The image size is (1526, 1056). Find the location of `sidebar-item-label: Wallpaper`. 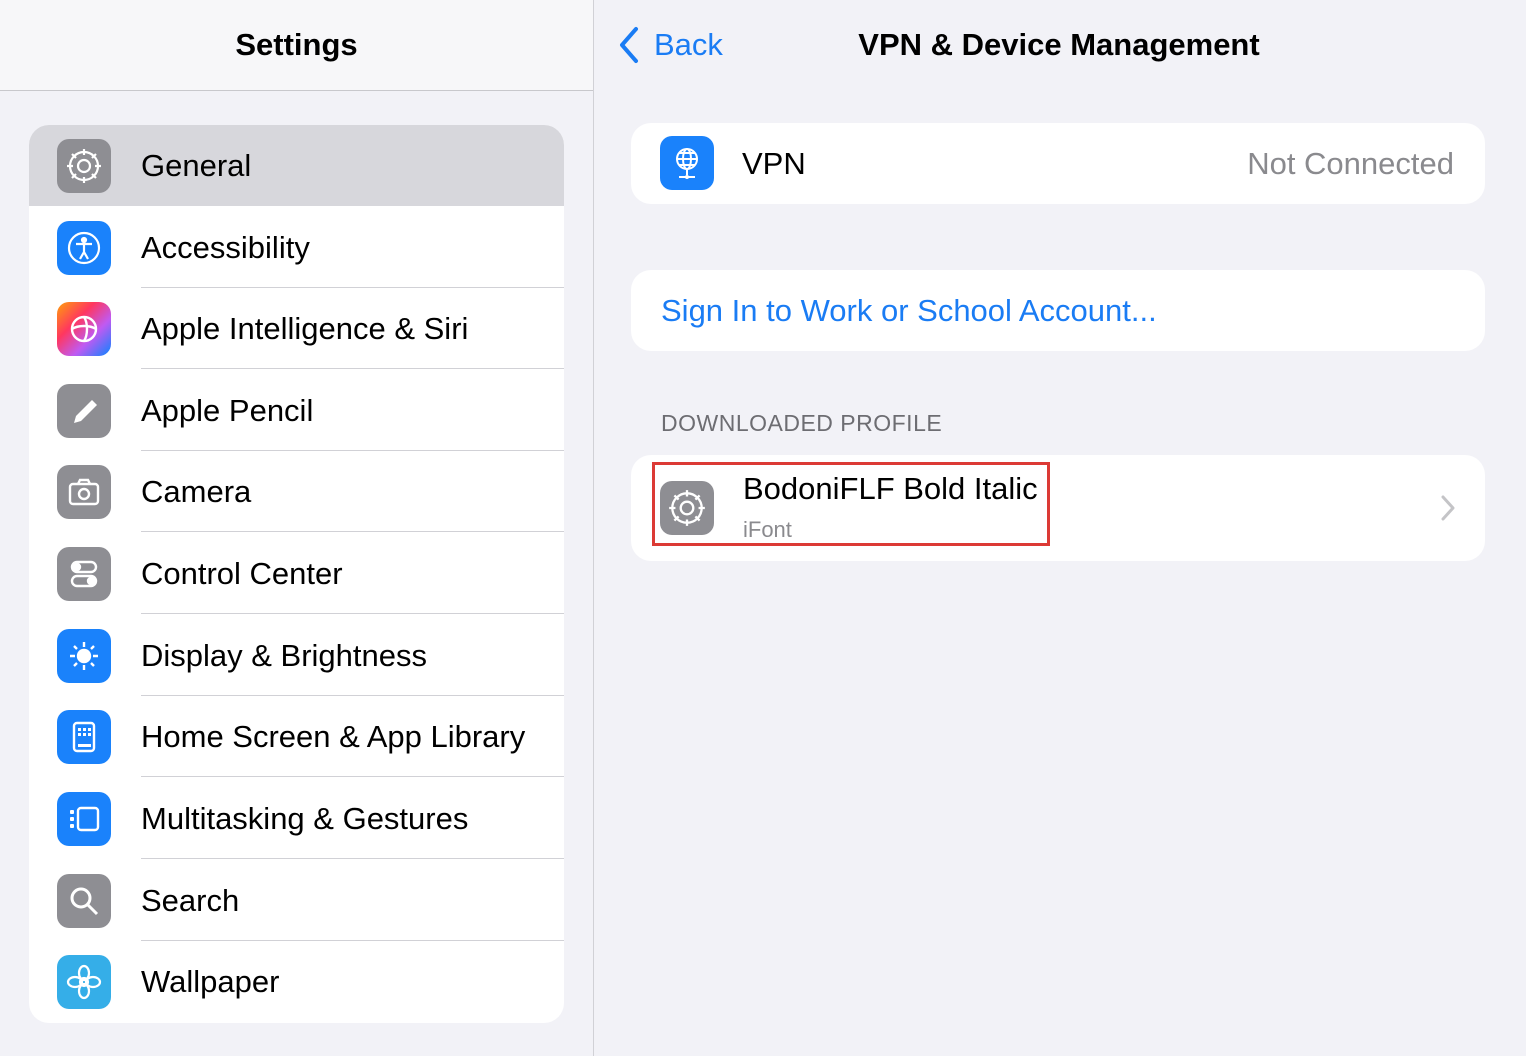

sidebar-item-label: Wallpaper is located at coordinates (210, 981).